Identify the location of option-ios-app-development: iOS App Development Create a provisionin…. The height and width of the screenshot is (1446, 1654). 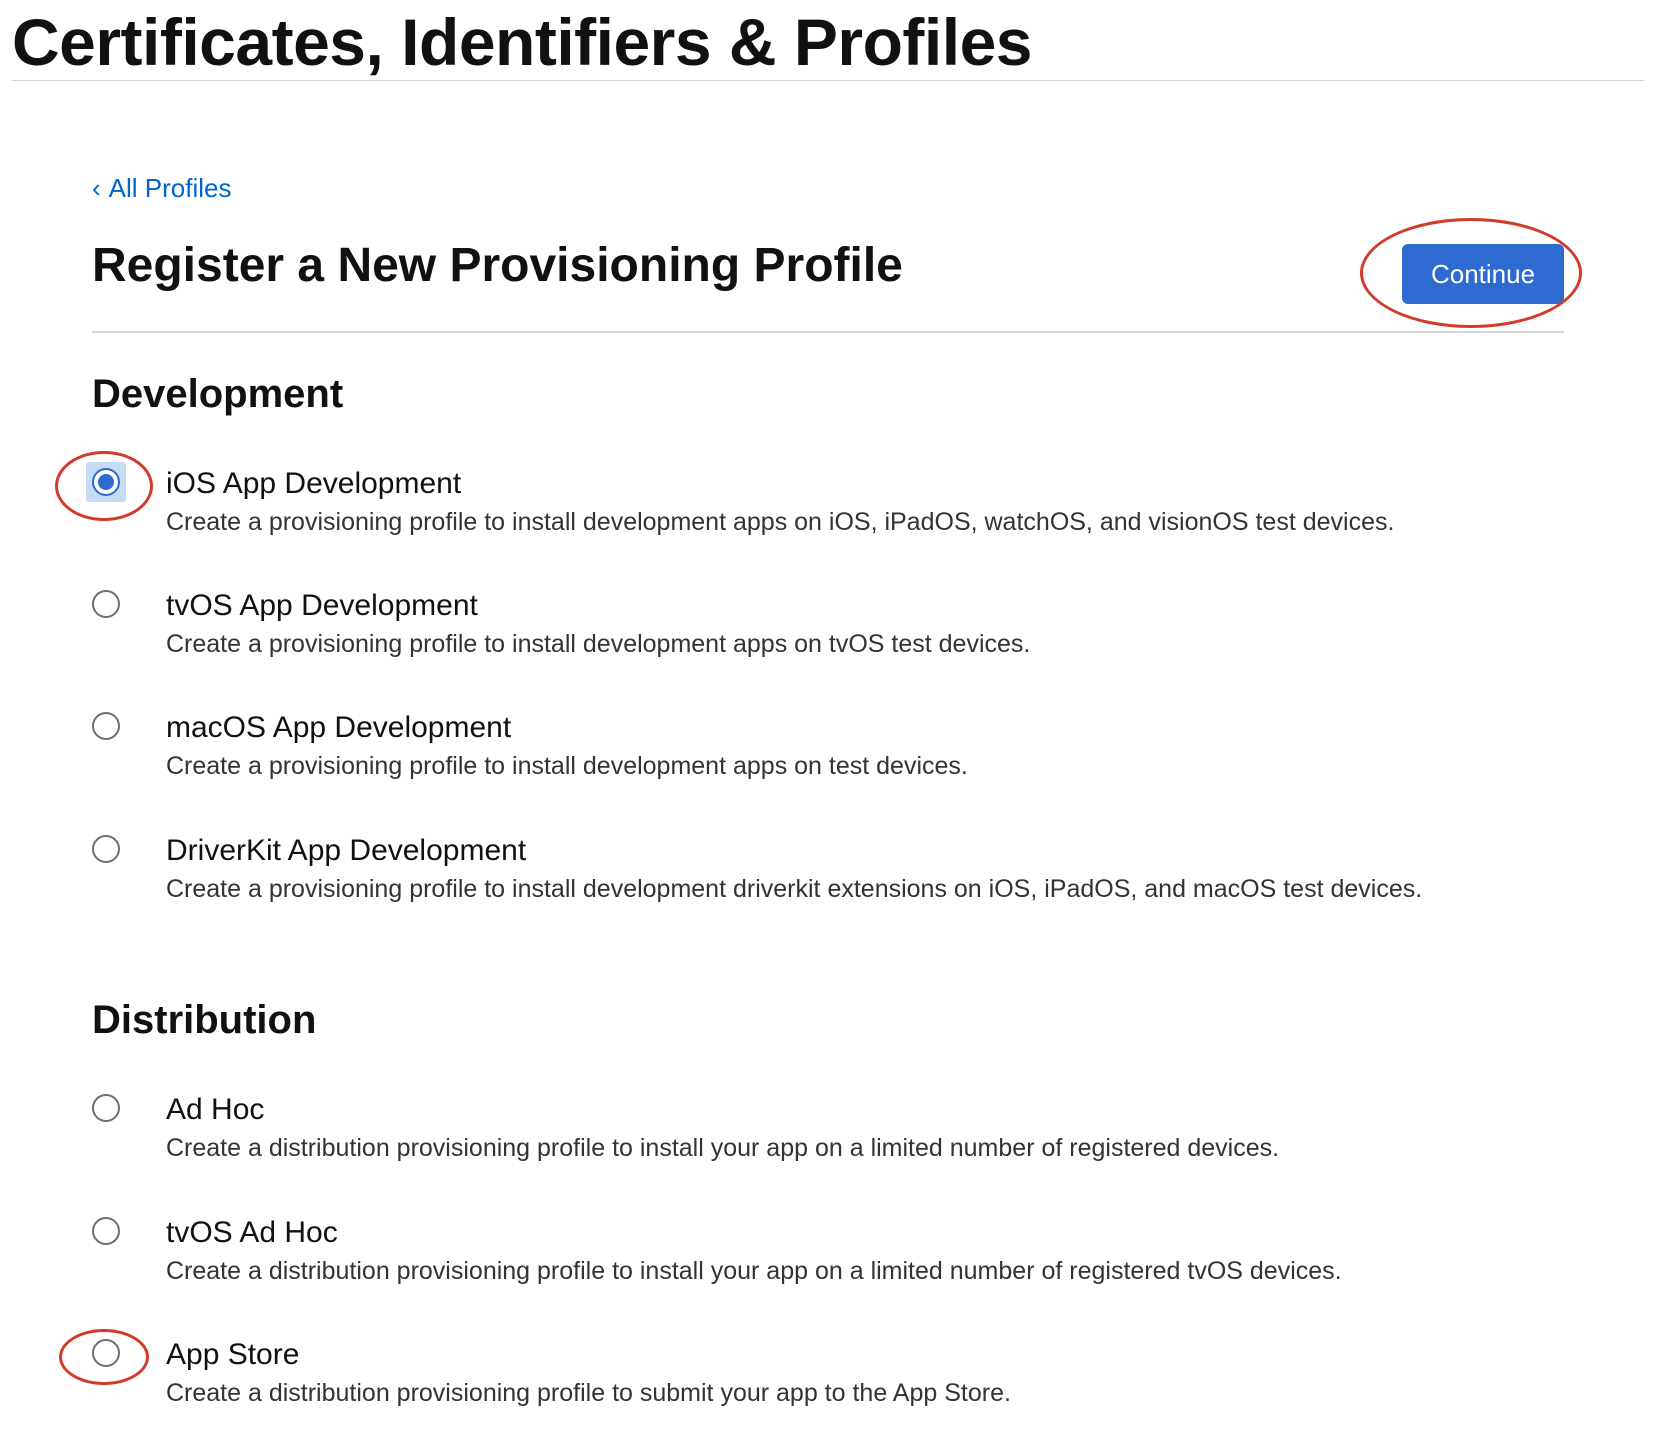
(839, 507).